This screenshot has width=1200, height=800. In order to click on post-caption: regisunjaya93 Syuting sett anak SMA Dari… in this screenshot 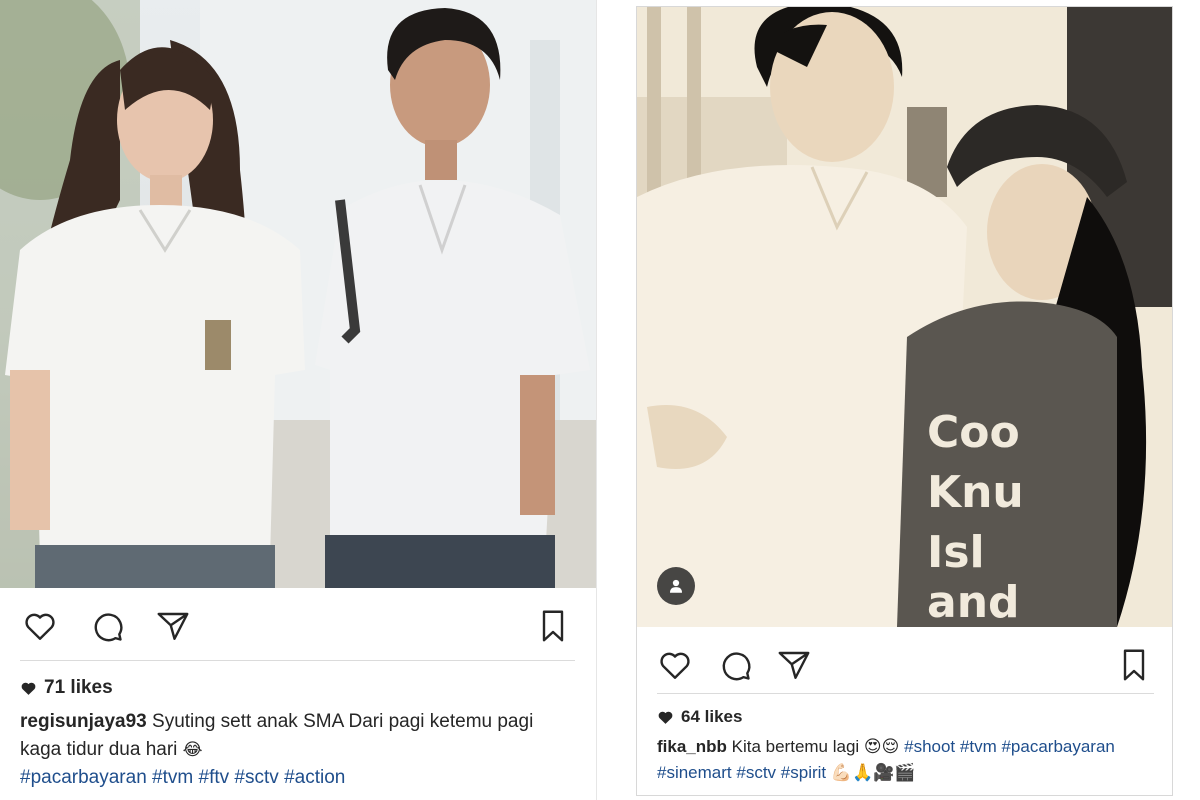, I will do `click(300, 750)`.